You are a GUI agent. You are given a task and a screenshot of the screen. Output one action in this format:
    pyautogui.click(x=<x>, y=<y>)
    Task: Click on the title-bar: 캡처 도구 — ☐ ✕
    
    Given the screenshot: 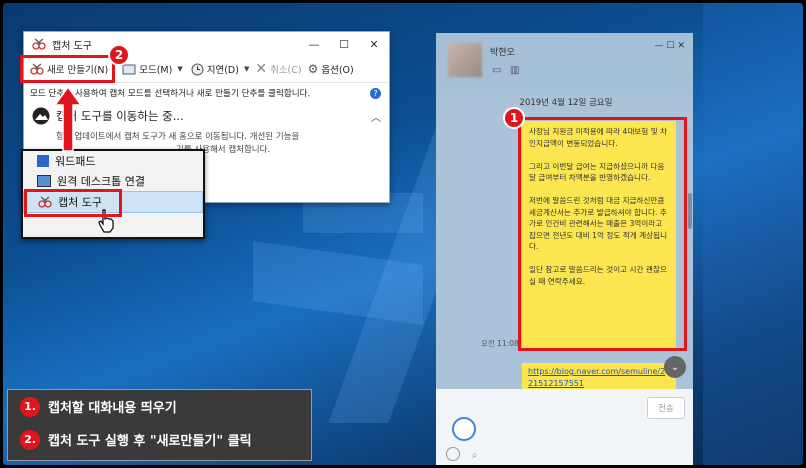 What is the action you would take?
    pyautogui.click(x=206, y=44)
    